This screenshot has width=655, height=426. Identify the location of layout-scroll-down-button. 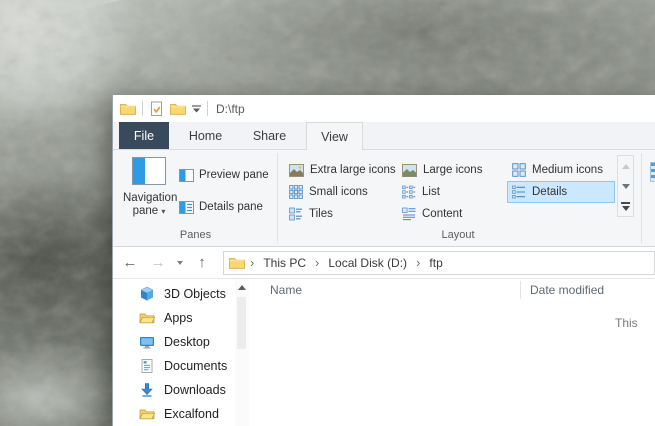
(625, 186).